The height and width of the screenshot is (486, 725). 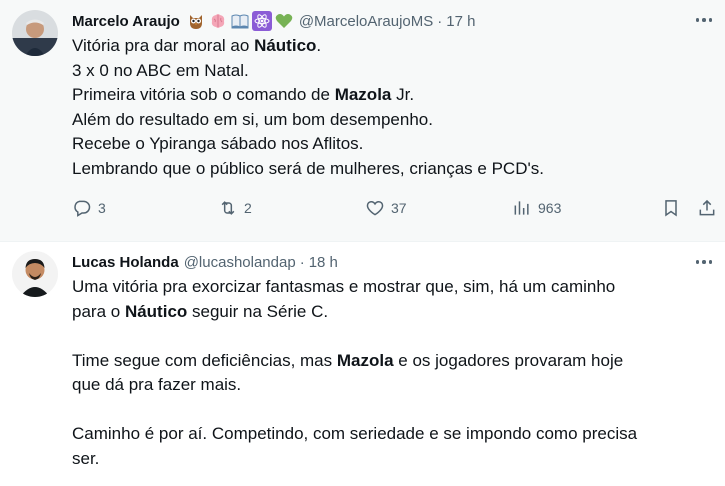 I want to click on tweet-text-line: 3 x 0 no ABC em Natal., so click(x=390, y=71).